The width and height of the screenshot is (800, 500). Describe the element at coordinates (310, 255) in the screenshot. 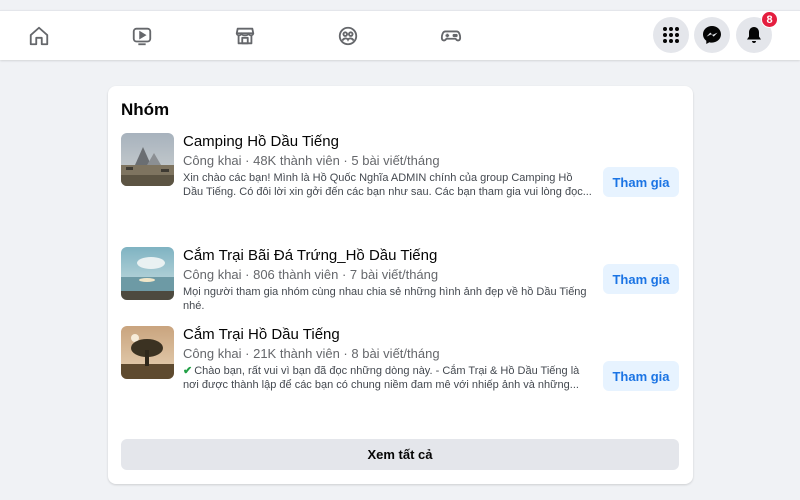

I see `group-name: Cắm Trại Bãi Đá Trứng_Hồ Dầu Tiếng` at that location.